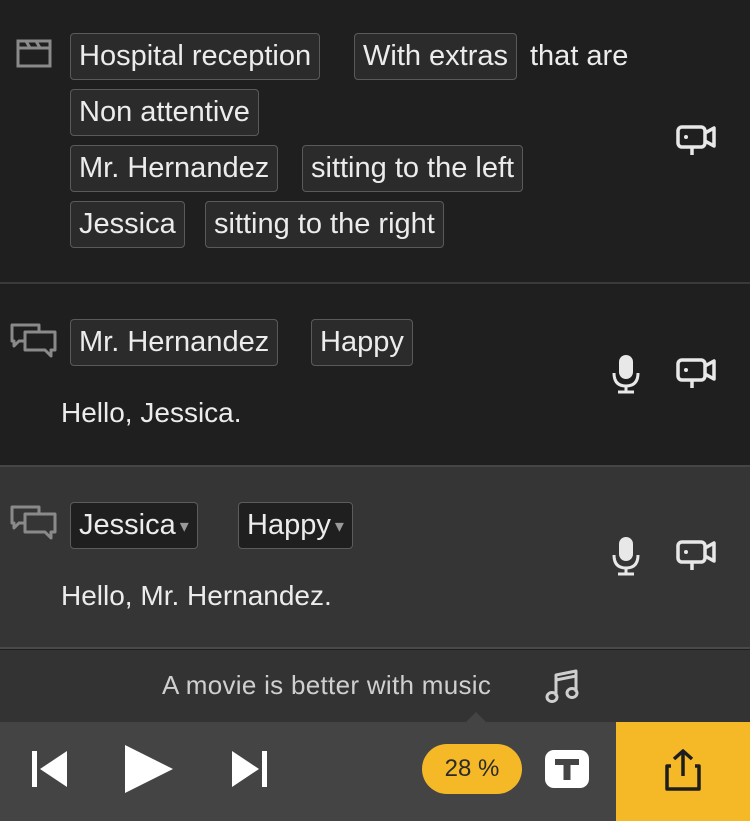 The height and width of the screenshot is (821, 750). I want to click on dialog-line-text: Hello, Jessica., so click(151, 413).